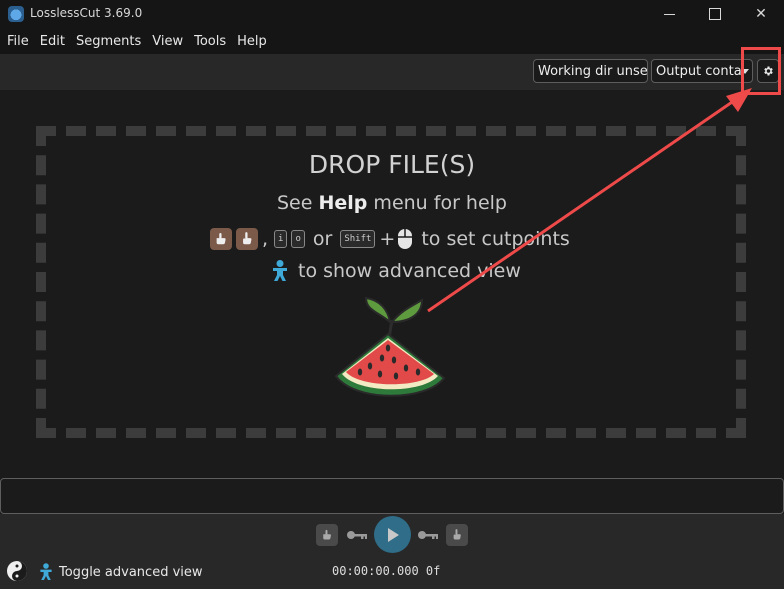 The height and width of the screenshot is (589, 784). I want to click on minimize-button, so click(669, 14).